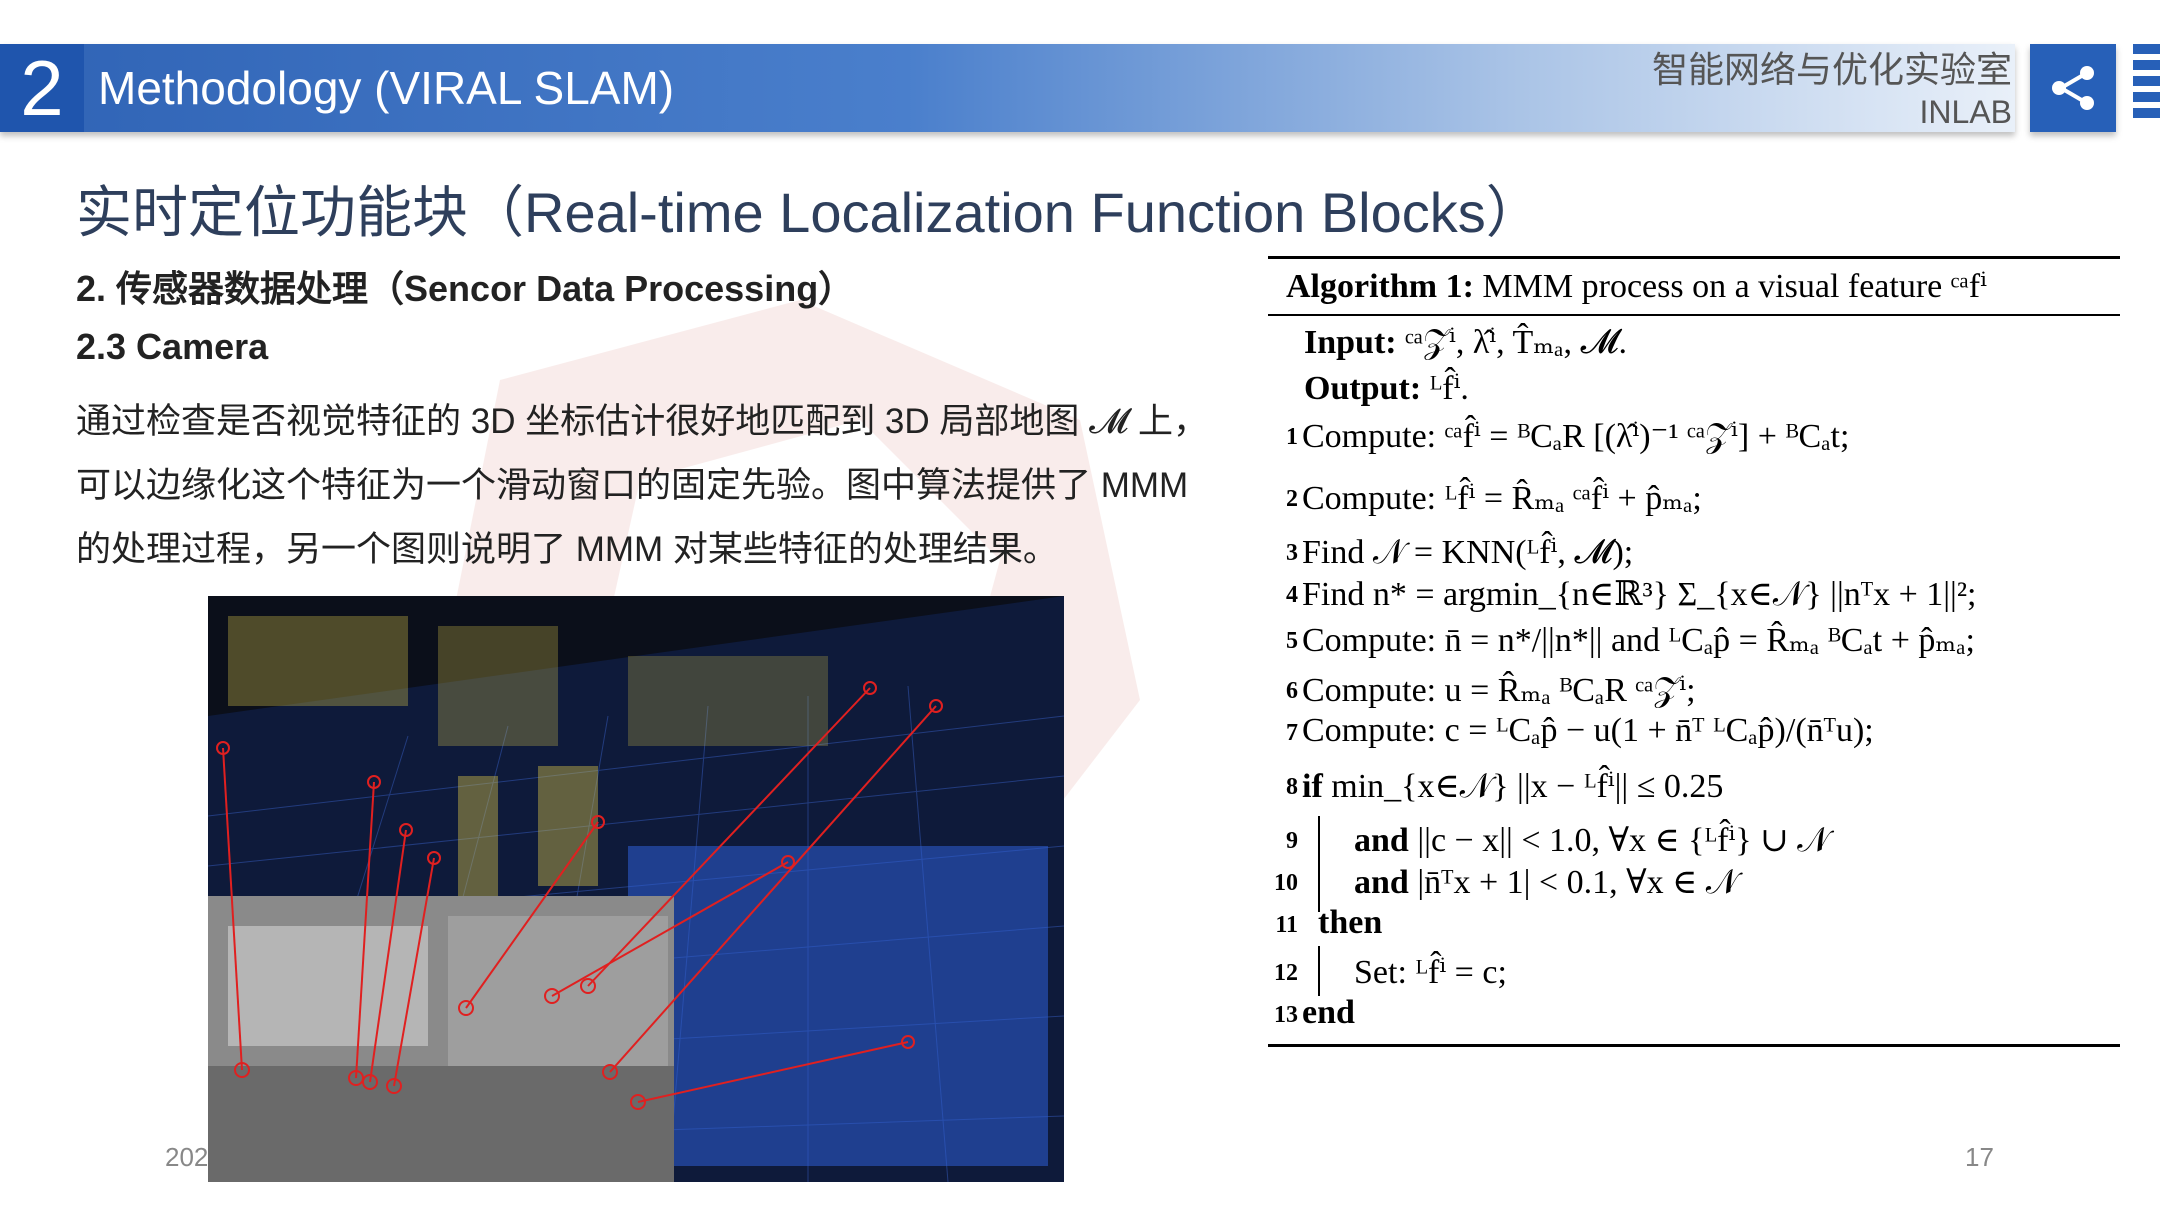 The image size is (2160, 1215). Describe the element at coordinates (1466, 342) in the screenshot. I see `algorithm-input: Input: ᶜᵃ𝒵ⁱ, λ̂ⁱ, T̂ₘₐ, 𝓜.` at that location.